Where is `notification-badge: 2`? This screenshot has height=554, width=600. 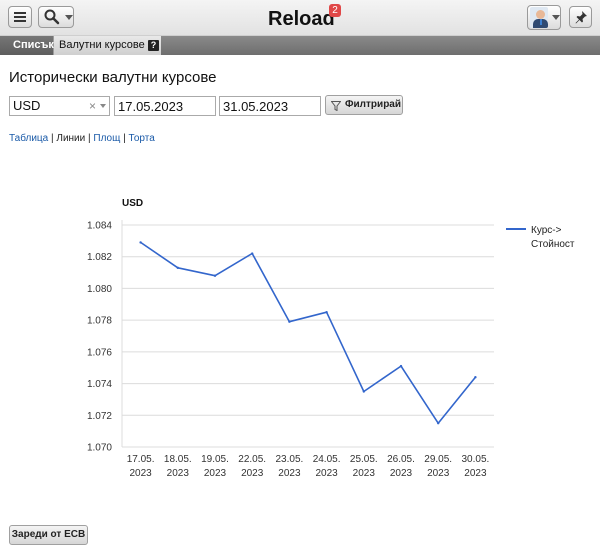 notification-badge: 2 is located at coordinates (335, 10).